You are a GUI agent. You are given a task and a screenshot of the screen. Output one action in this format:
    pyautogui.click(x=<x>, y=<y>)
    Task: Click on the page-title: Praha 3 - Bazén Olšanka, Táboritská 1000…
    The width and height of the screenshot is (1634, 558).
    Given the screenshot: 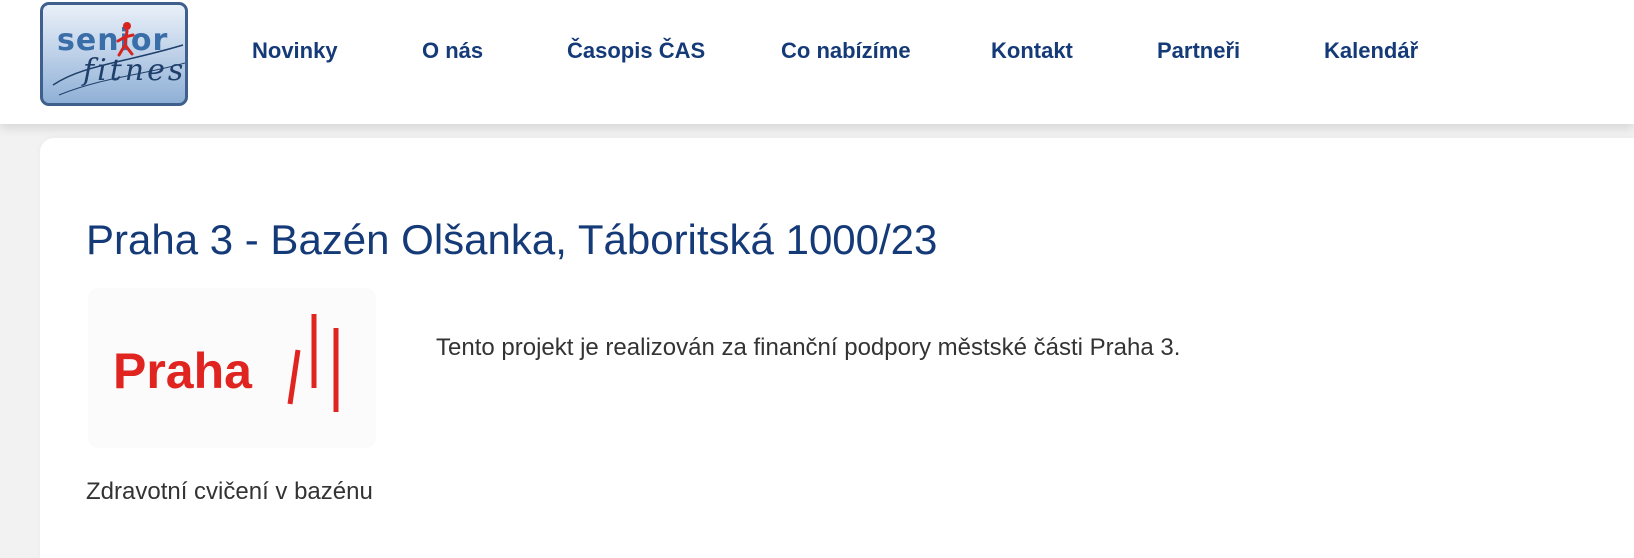 What is the action you would take?
    pyautogui.click(x=512, y=239)
    